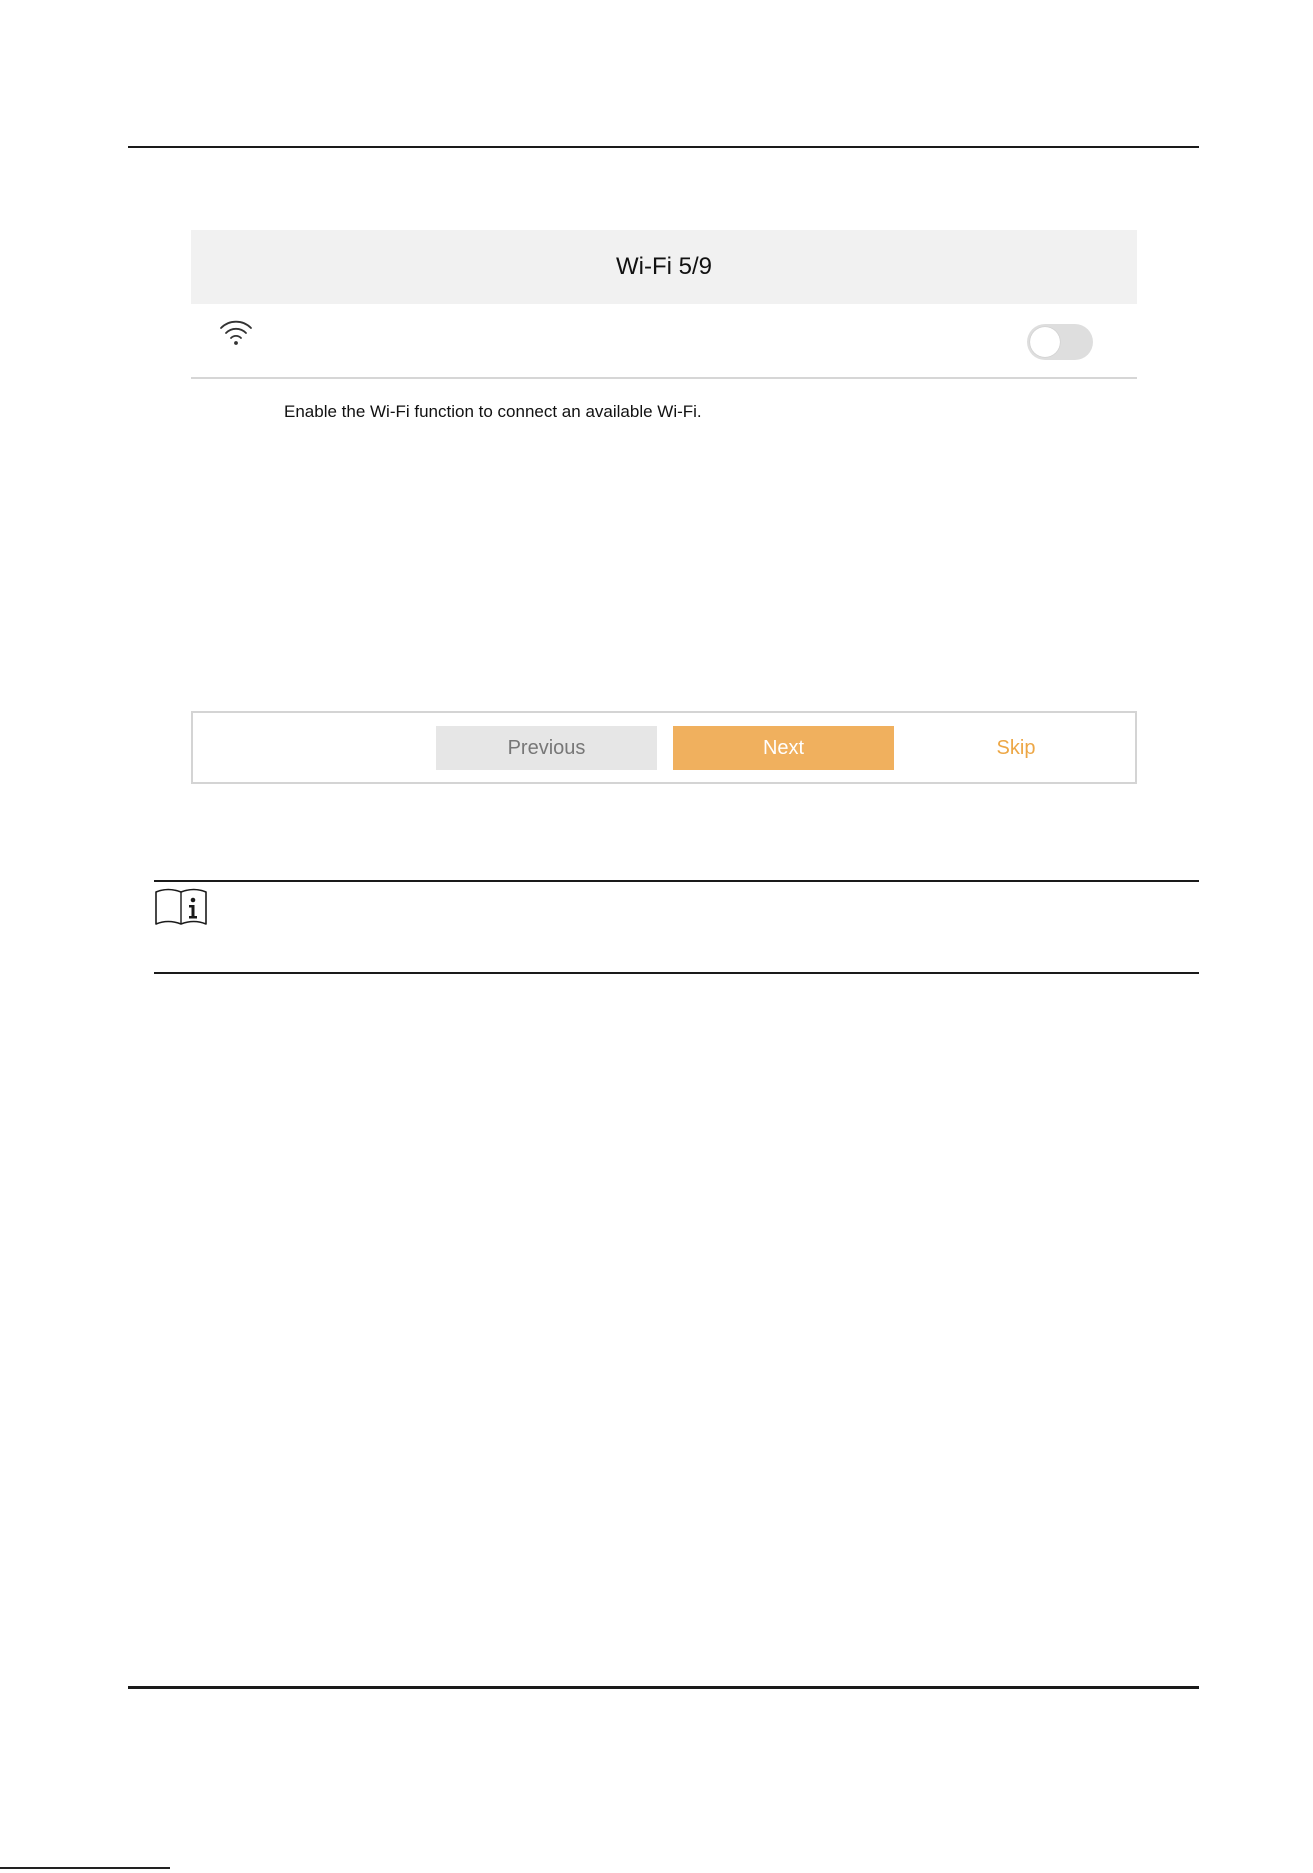 This screenshot has width=1313, height=1873. I want to click on page-bottom-mark, so click(85, 1868).